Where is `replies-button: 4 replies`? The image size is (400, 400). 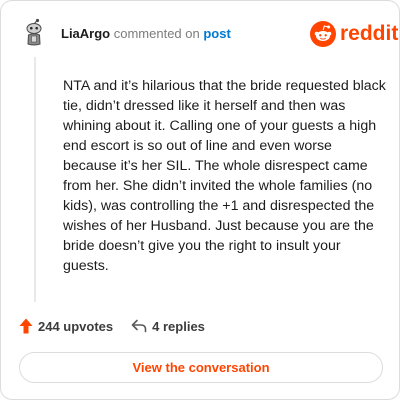
replies-button: 4 replies is located at coordinates (168, 326).